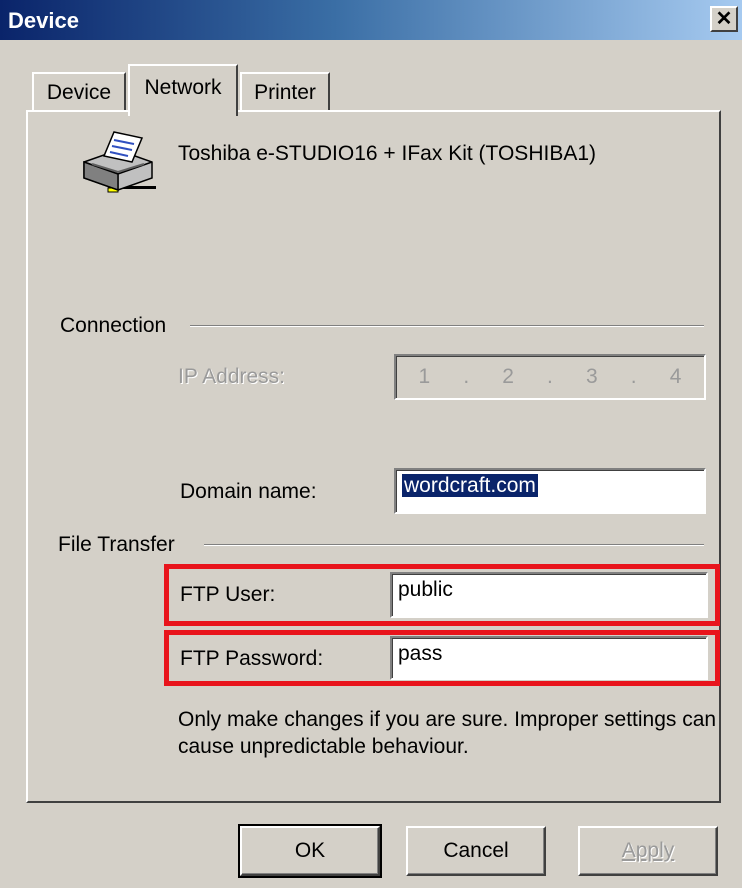  Describe the element at coordinates (454, 545) in the screenshot. I see `file-transfer-divider` at that location.